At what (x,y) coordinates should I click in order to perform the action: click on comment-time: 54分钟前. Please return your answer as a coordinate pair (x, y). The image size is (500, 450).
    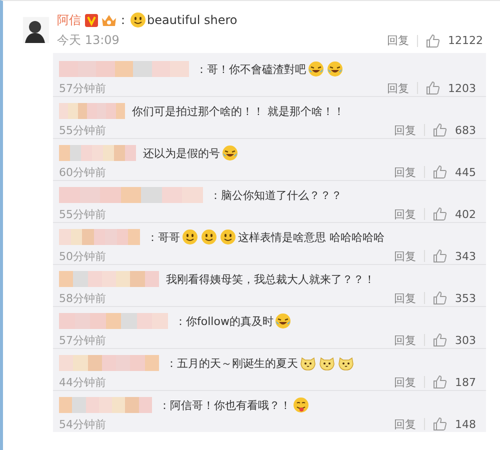
    Looking at the image, I should click on (82, 424).